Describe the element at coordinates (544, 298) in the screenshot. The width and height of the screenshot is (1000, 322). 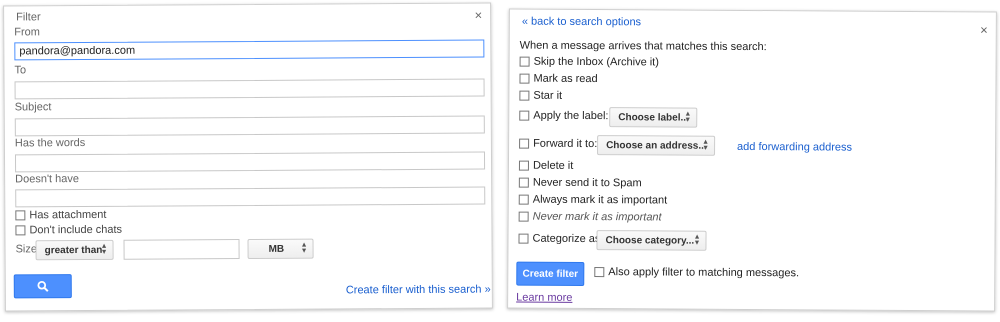
I see `learn-more-link: Learn more` at that location.